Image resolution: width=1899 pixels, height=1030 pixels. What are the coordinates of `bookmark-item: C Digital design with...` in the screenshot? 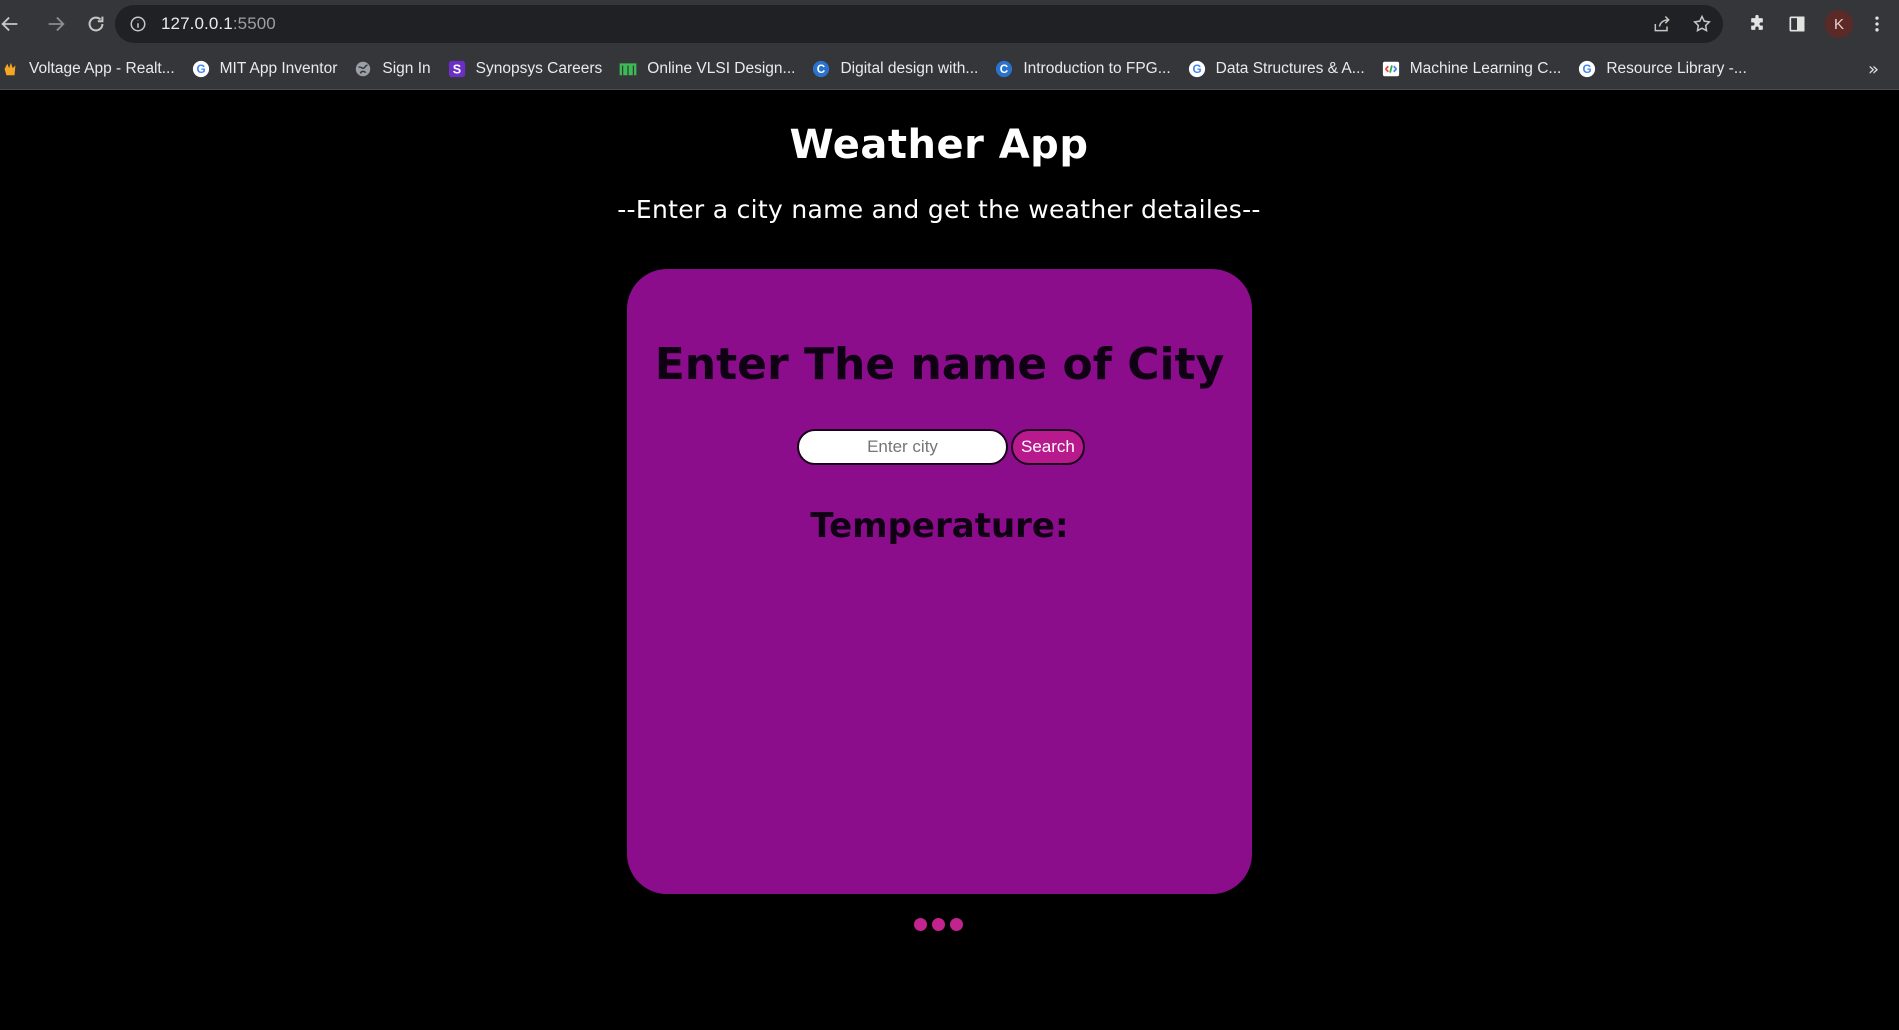 It's located at (894, 69).